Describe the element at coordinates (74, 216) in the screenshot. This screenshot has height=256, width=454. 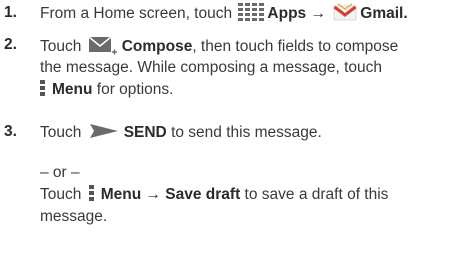
I see `step-3-line-4: message.` at that location.